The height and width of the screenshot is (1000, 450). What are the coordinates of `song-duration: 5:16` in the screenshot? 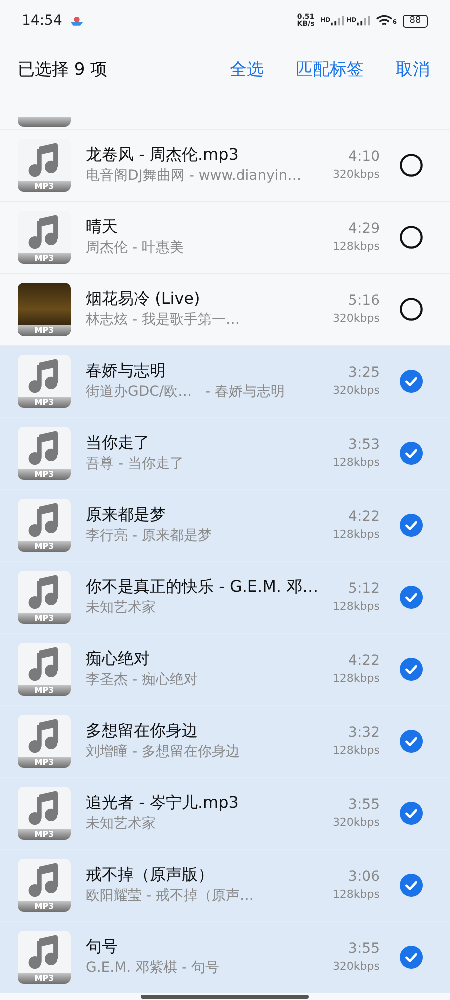 It's located at (364, 301).